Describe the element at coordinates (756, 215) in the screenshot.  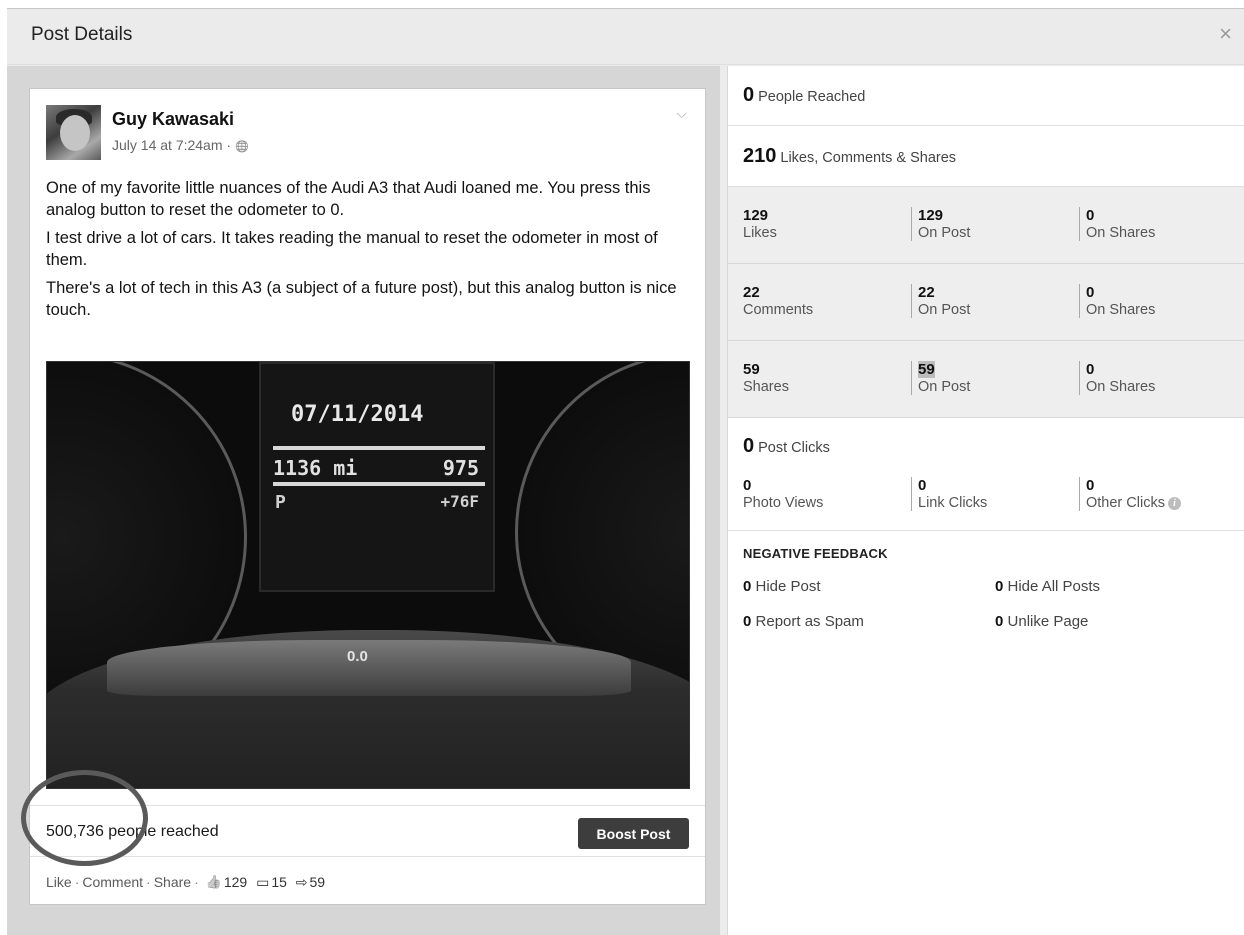
I see `likes-total: 129` at that location.